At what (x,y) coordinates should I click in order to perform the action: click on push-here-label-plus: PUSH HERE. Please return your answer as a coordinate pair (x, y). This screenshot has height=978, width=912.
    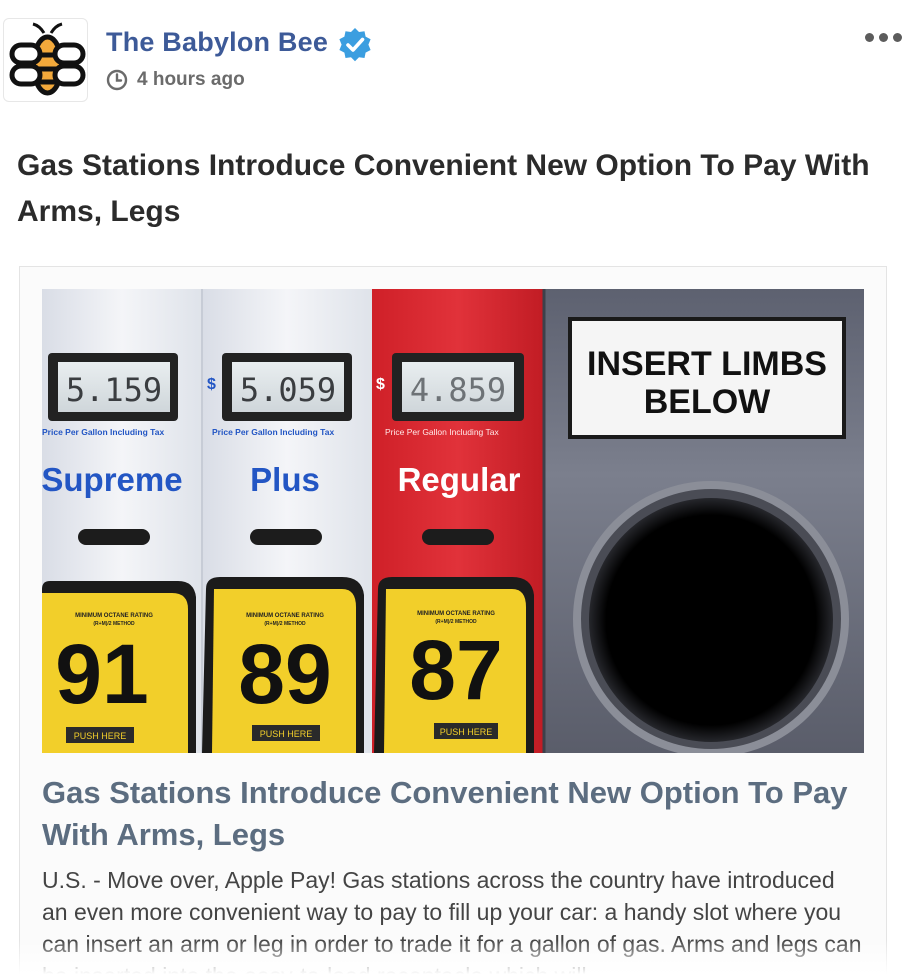
    Looking at the image, I should click on (286, 734).